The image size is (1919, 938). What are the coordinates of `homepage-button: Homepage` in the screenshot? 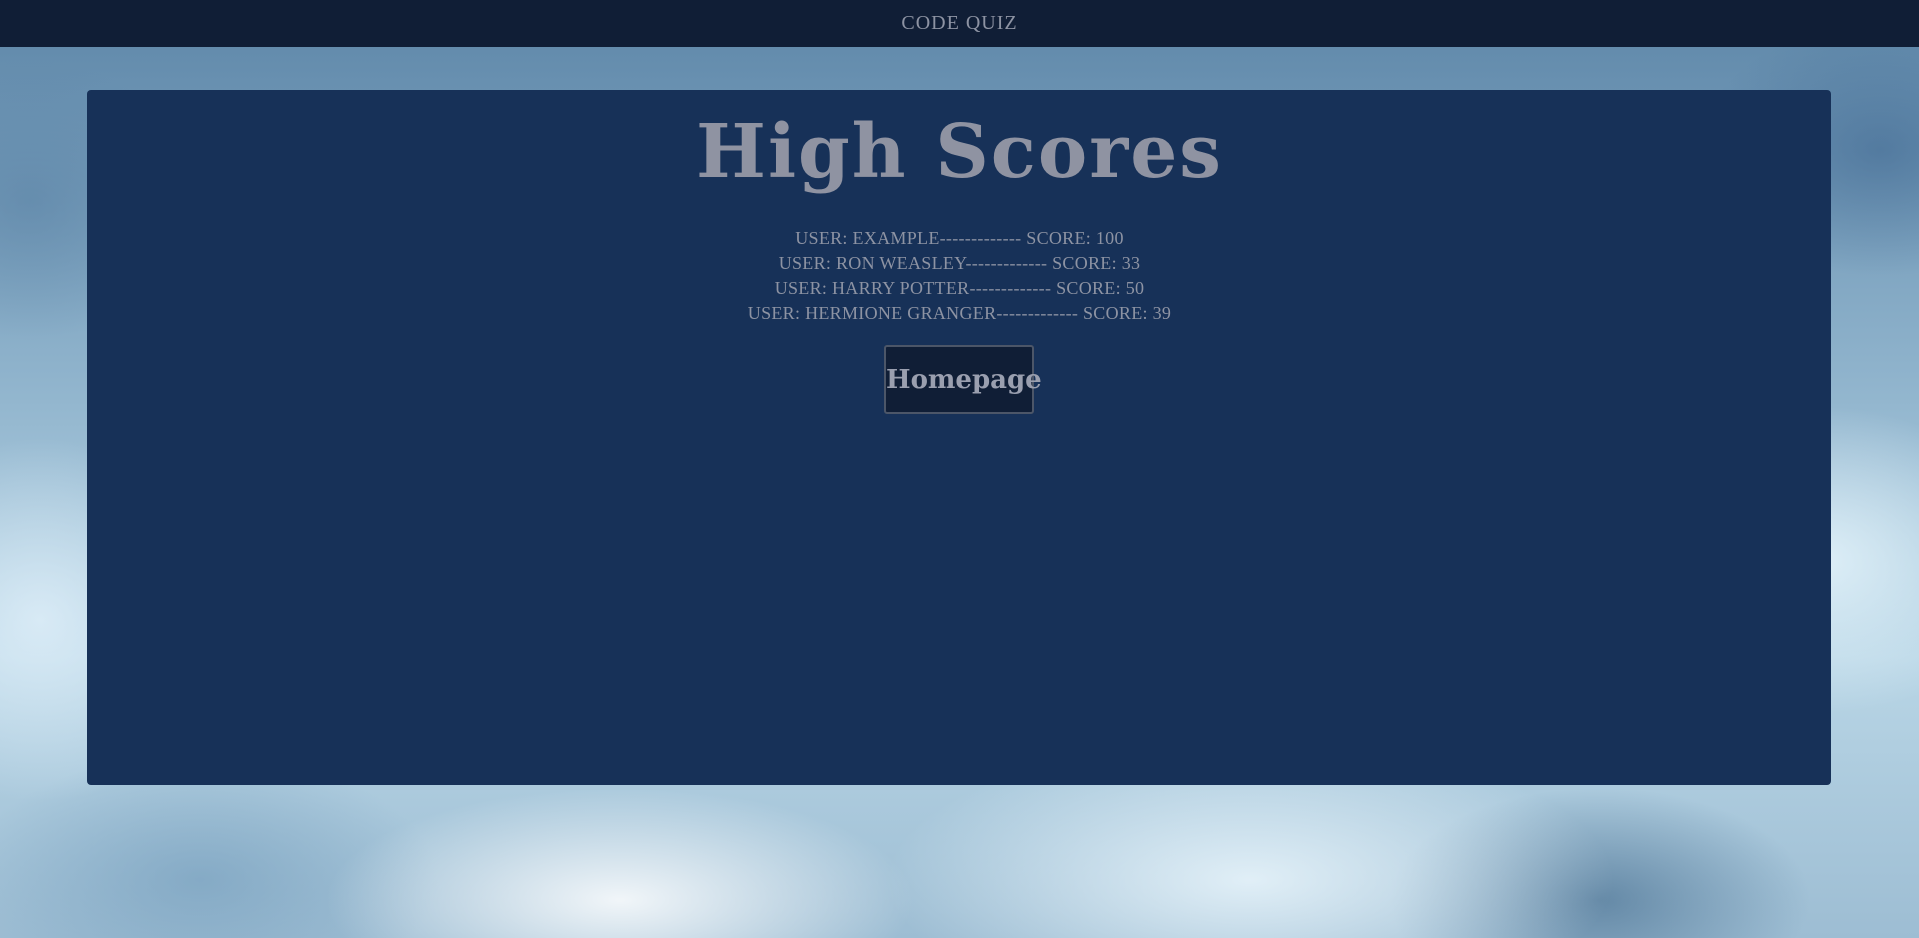 It's located at (963, 379).